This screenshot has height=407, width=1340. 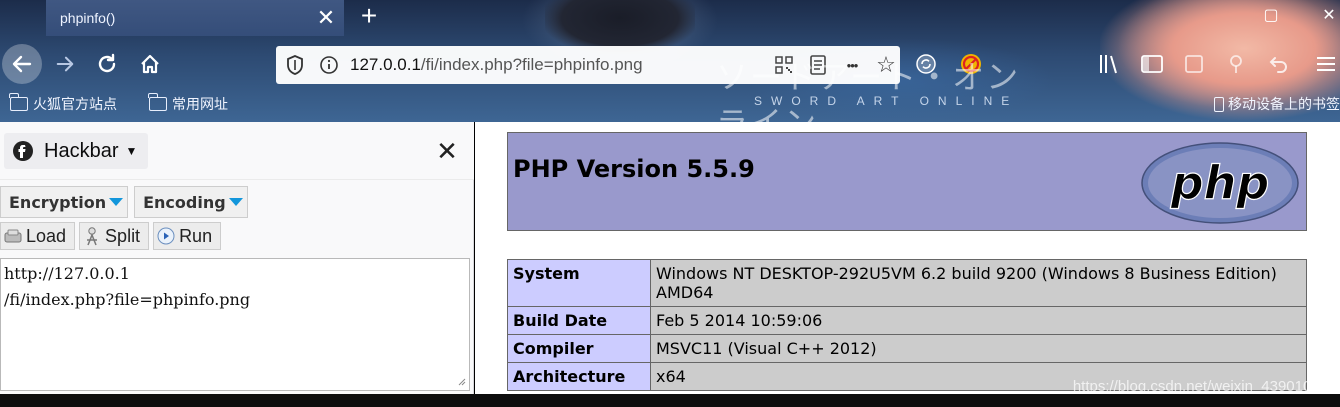 I want to click on load-button: Load, so click(x=38, y=236).